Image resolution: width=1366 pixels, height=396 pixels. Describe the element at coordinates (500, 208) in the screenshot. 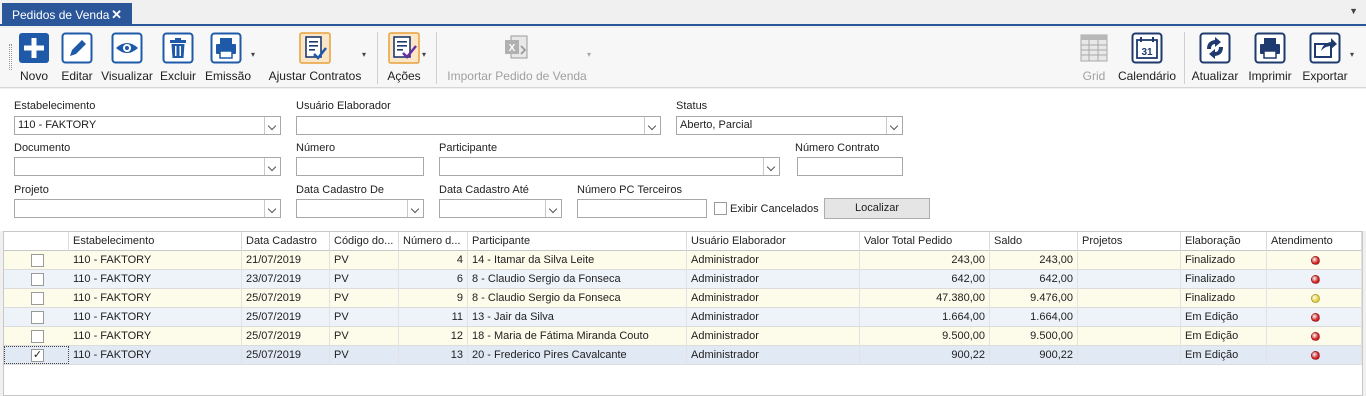

I see `data-cadastro-ate-picker` at that location.